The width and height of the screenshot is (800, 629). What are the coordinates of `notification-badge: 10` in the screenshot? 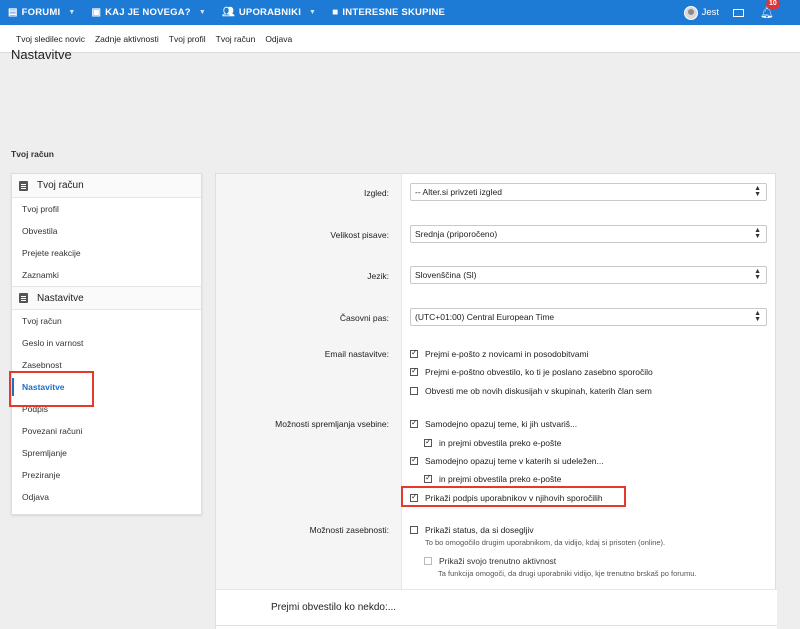 It's located at (773, 4).